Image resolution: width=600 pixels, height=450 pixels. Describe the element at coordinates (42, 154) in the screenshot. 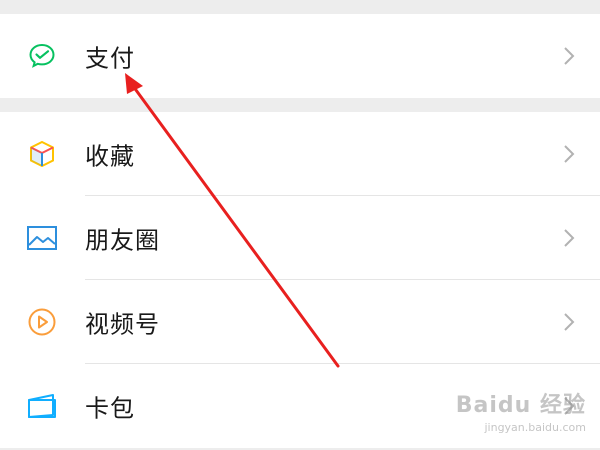

I see `favorites-cube-icon` at that location.